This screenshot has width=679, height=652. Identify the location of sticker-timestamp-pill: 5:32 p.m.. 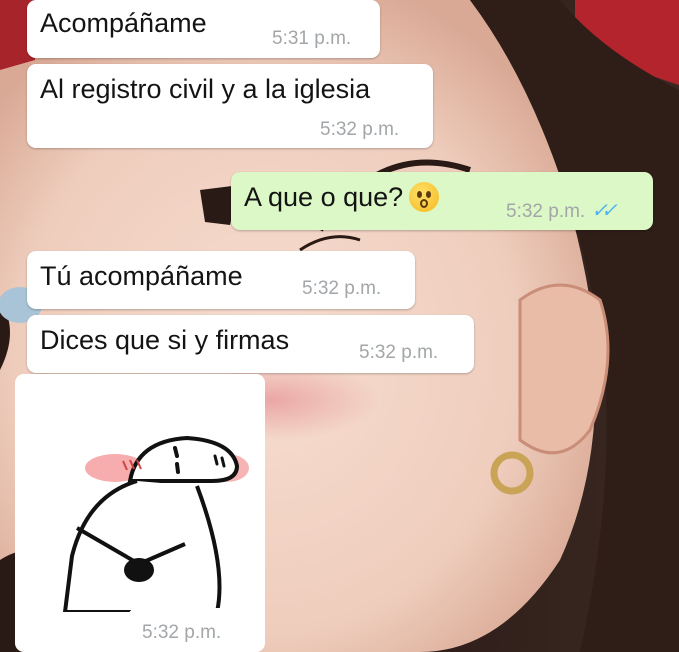
(190, 630).